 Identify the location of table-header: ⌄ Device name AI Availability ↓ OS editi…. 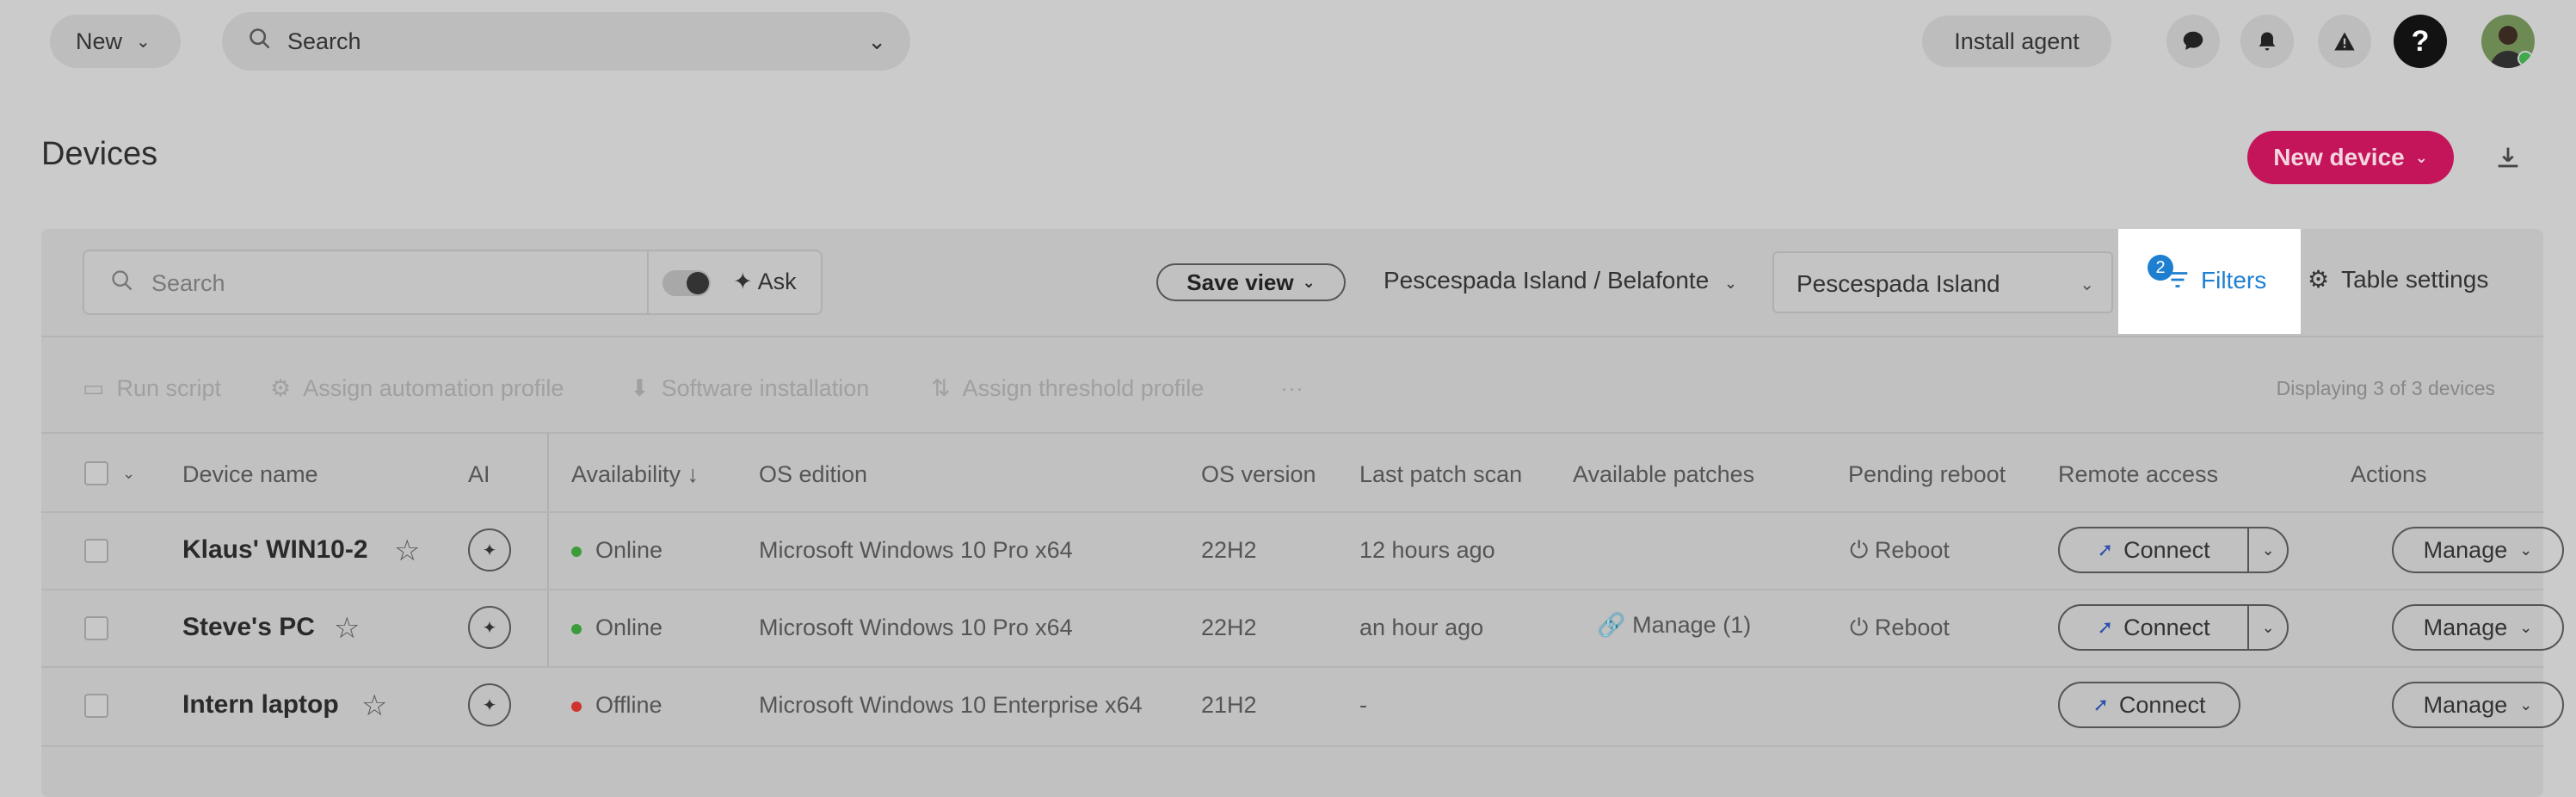
(1292, 472).